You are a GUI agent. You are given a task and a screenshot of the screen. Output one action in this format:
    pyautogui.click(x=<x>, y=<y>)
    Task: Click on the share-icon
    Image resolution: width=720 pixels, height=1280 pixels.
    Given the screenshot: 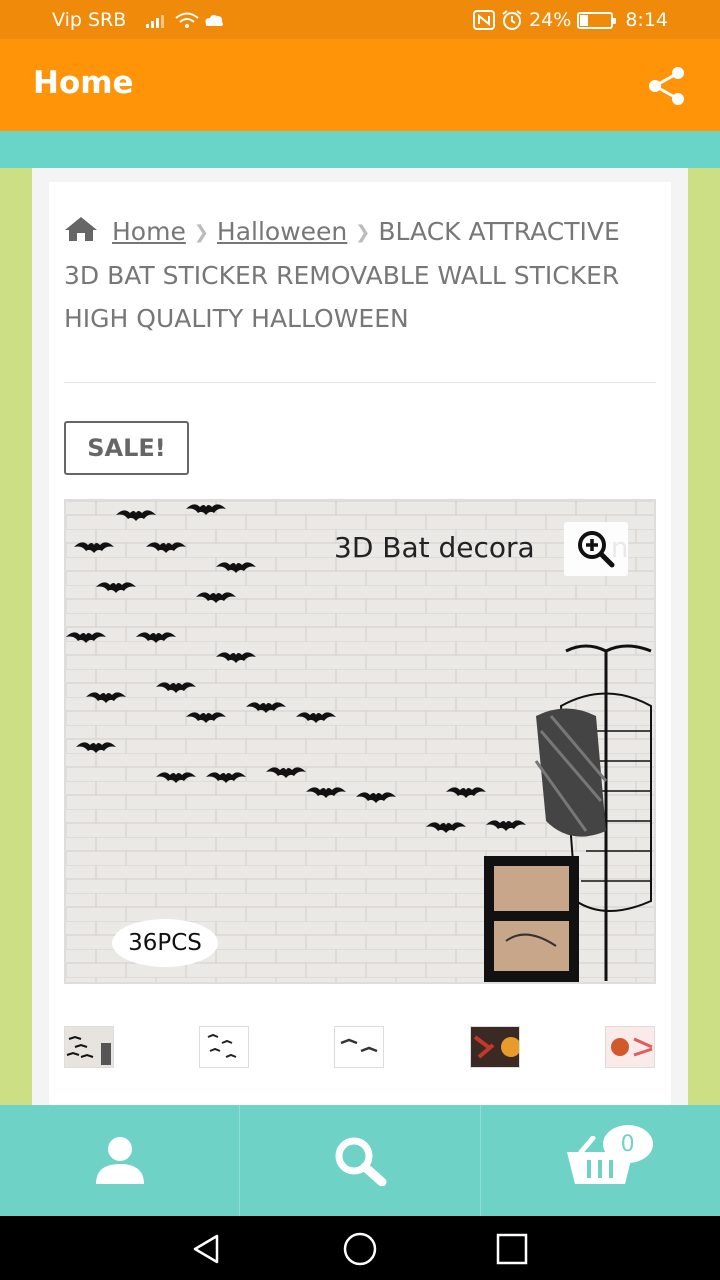 What is the action you would take?
    pyautogui.click(x=667, y=86)
    